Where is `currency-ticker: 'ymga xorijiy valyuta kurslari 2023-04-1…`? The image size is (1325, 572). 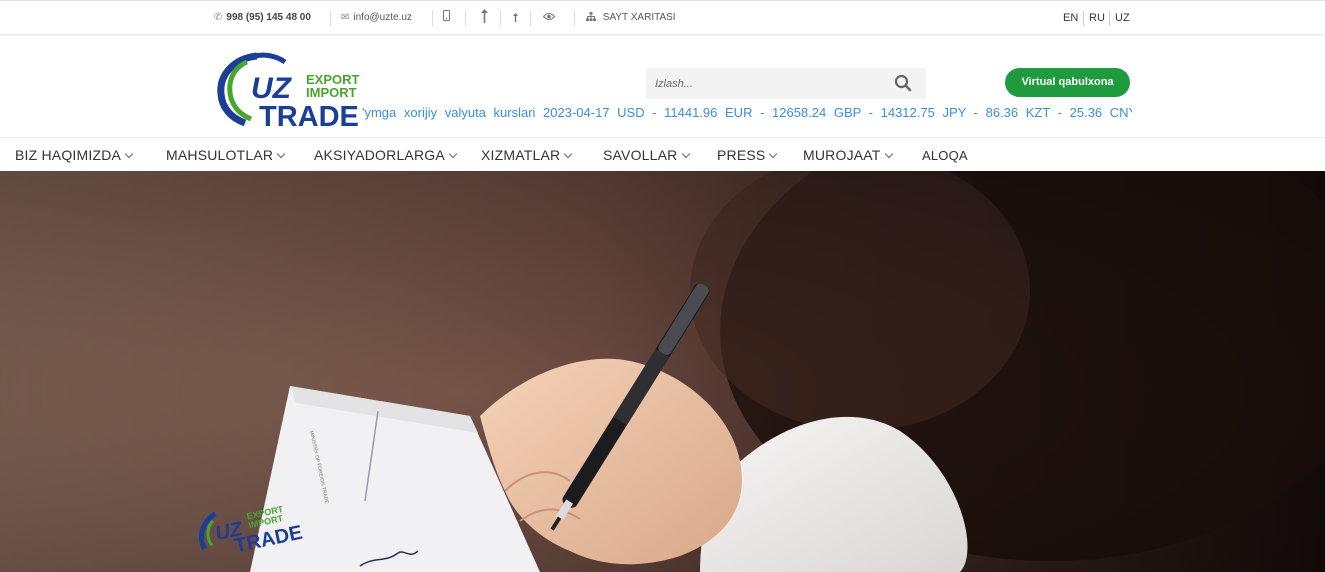 currency-ticker: 'ymga xorijiy valyuta kurslari 2023-04-1… is located at coordinates (747, 112).